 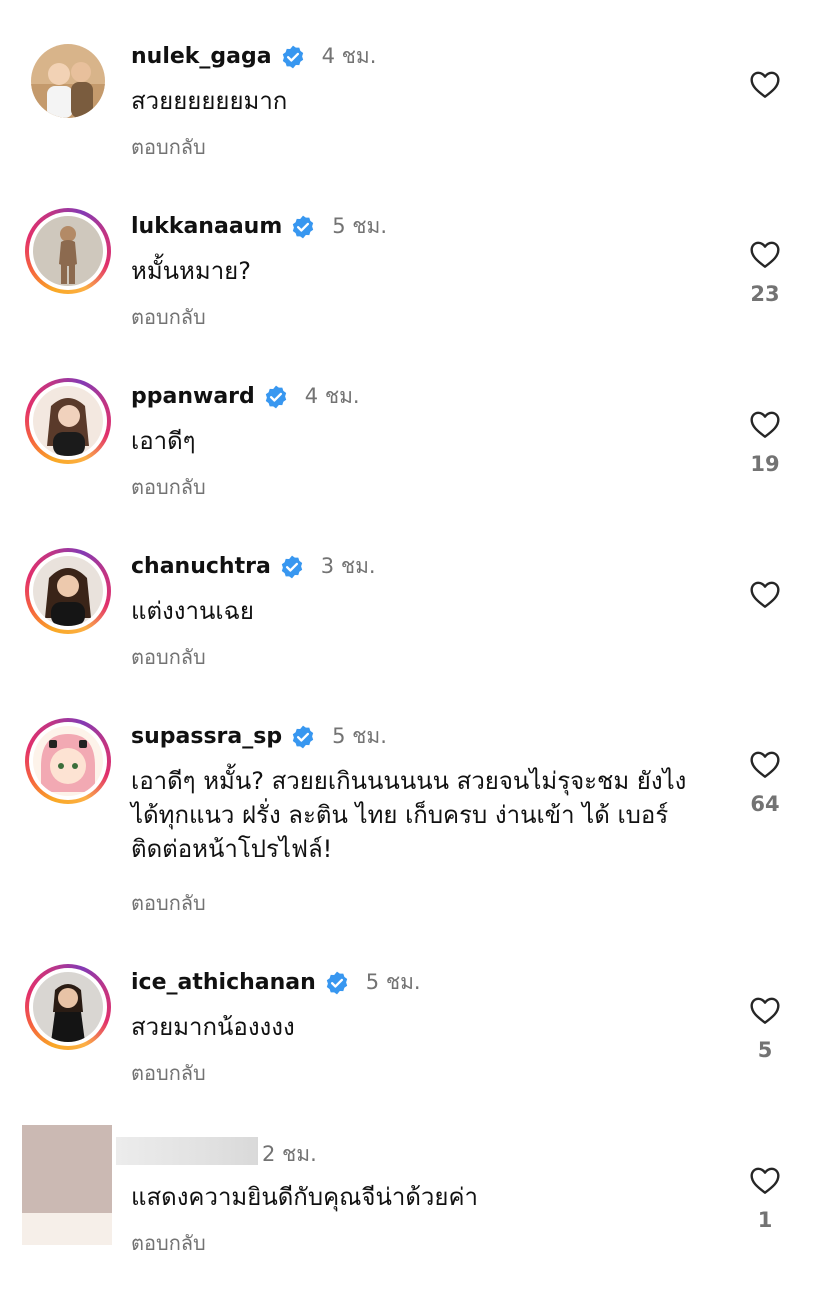 I want to click on comment-text: สวยมากน้องงงง, so click(x=213, y=1027).